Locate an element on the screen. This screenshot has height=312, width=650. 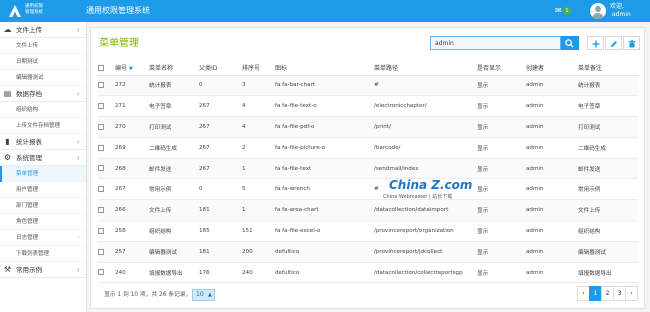
sidebar-group-file-upload: ☁ 文件上传 ‹ is located at coordinates (43, 30).